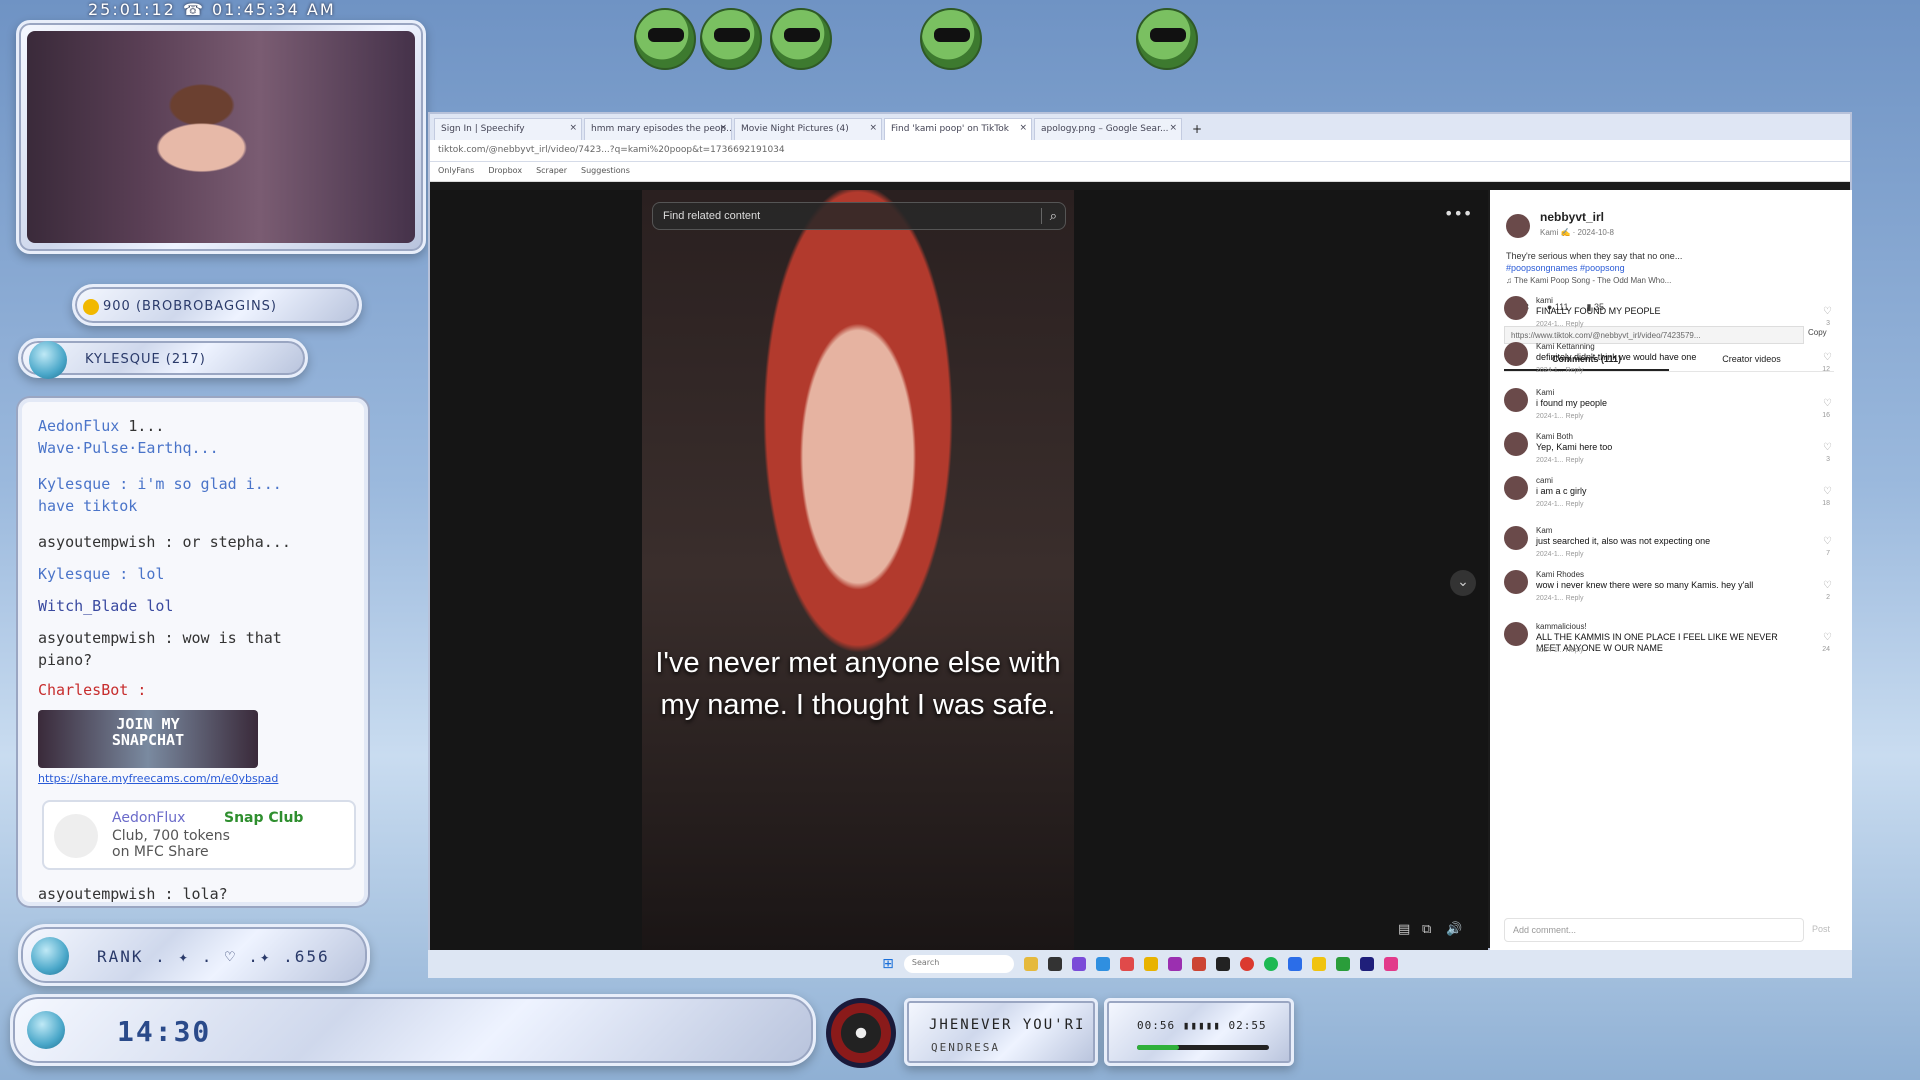 The image size is (1920, 1080). Describe the element at coordinates (88, 506) in the screenshot. I see `chat-line: have tiktok` at that location.